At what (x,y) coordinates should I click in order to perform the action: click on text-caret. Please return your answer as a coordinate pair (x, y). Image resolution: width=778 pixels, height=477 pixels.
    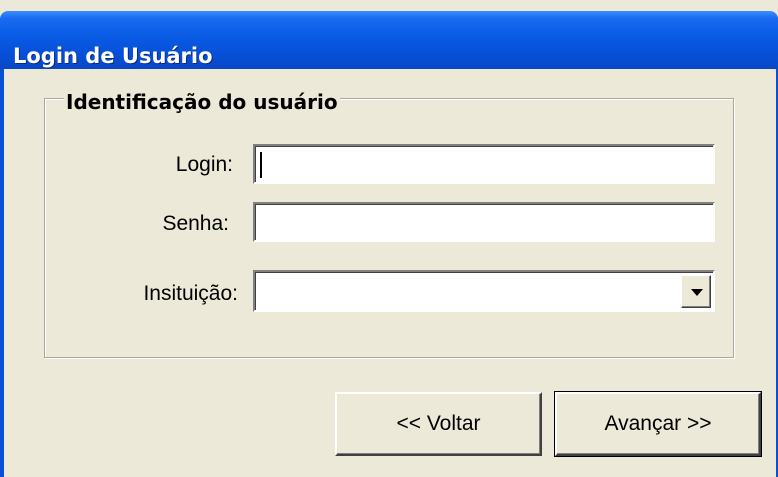
    Looking at the image, I should click on (261, 165).